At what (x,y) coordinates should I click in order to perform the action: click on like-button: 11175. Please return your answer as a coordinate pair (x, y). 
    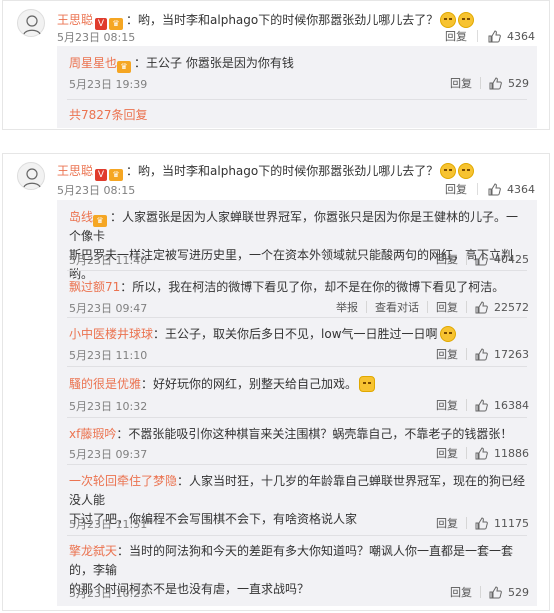
    Looking at the image, I should click on (502, 523).